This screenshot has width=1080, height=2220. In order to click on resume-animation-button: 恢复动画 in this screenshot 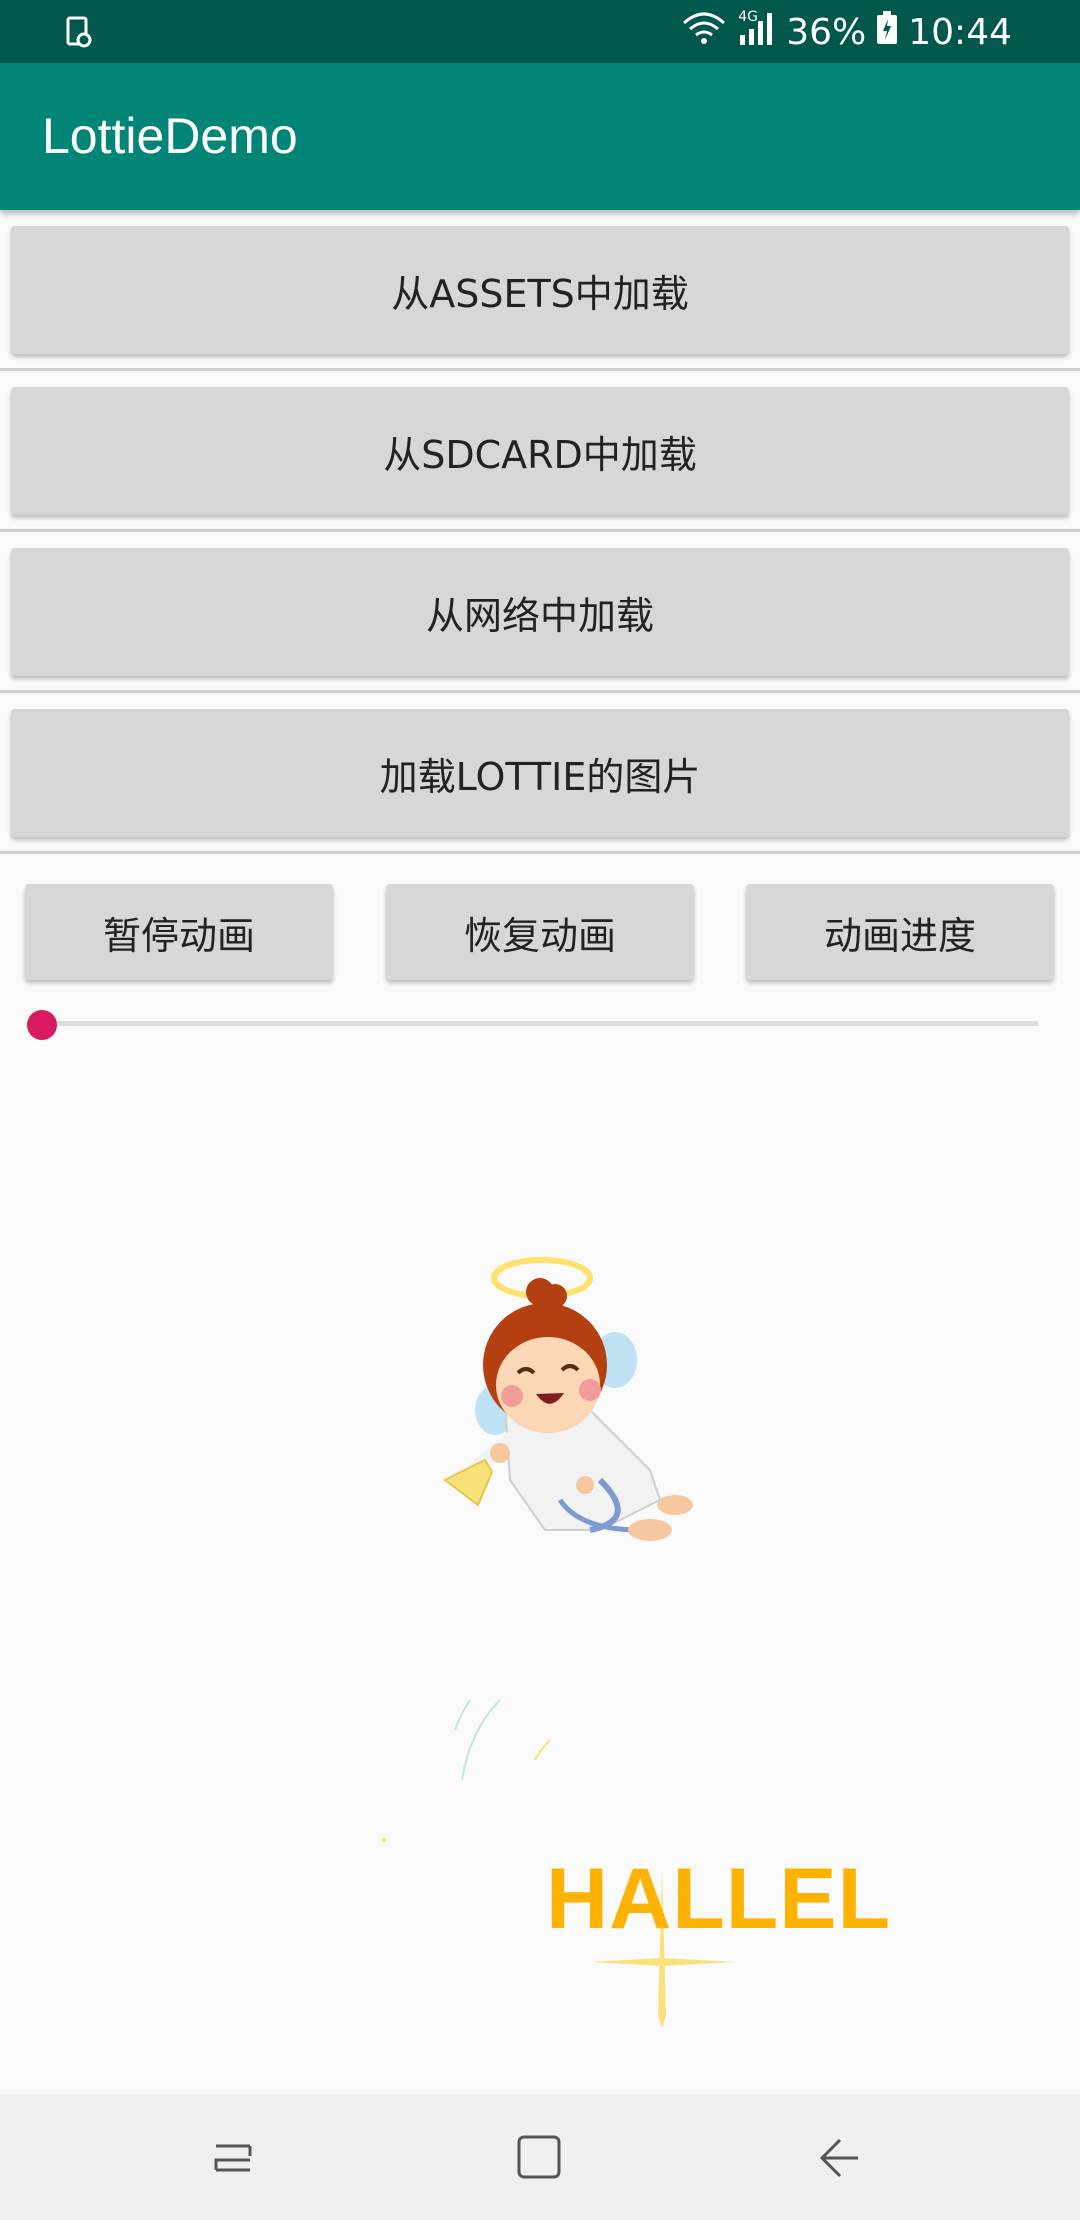, I will do `click(540, 932)`.